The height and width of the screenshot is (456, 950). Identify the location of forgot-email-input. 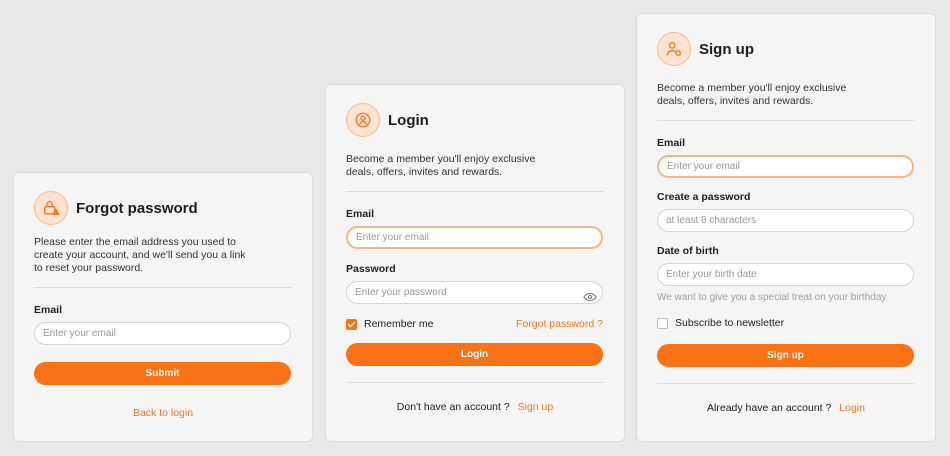
(162, 333).